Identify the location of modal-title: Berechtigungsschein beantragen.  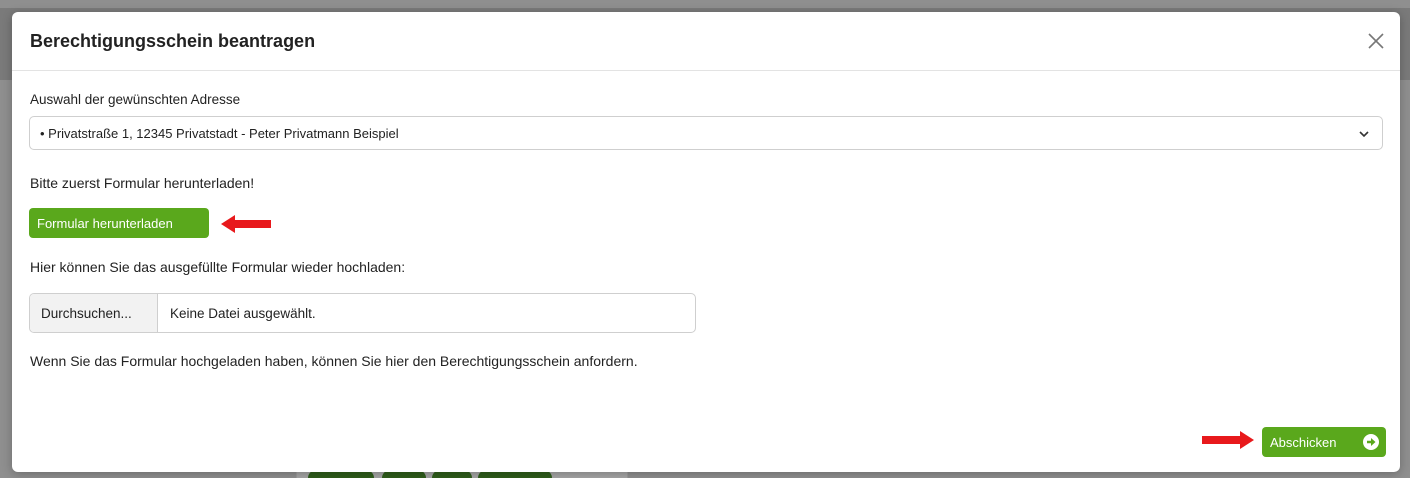
(173, 41).